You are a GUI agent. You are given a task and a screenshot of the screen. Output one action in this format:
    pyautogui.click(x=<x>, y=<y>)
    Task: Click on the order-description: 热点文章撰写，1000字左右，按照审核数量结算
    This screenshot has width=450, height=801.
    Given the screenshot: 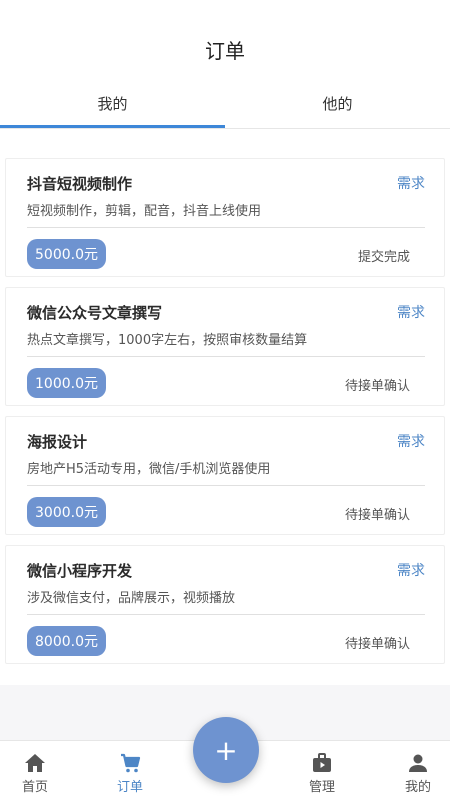 What is the action you would take?
    pyautogui.click(x=167, y=340)
    